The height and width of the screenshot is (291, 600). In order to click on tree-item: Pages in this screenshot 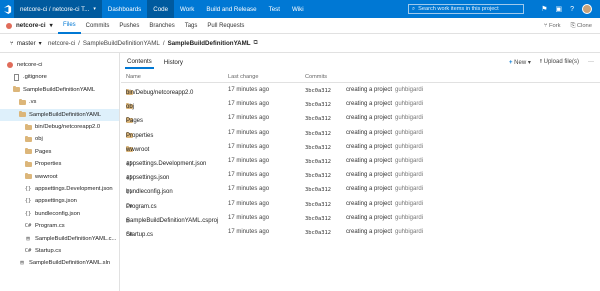, I will do `click(59, 152)`.